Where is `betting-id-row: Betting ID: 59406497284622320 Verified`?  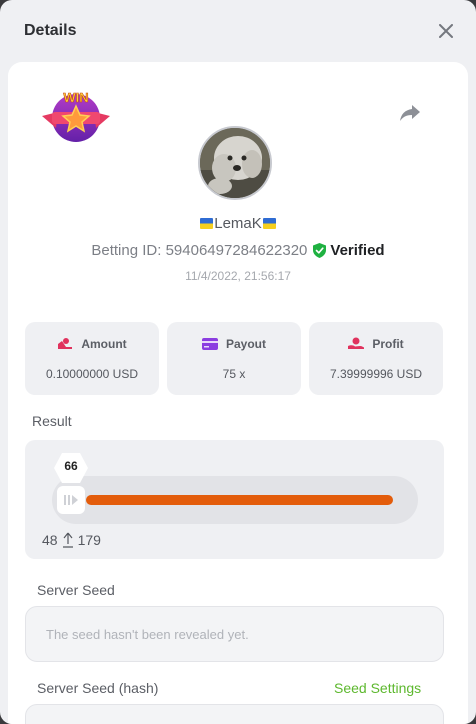
betting-id-row: Betting ID: 59406497284622320 Verified is located at coordinates (238, 250).